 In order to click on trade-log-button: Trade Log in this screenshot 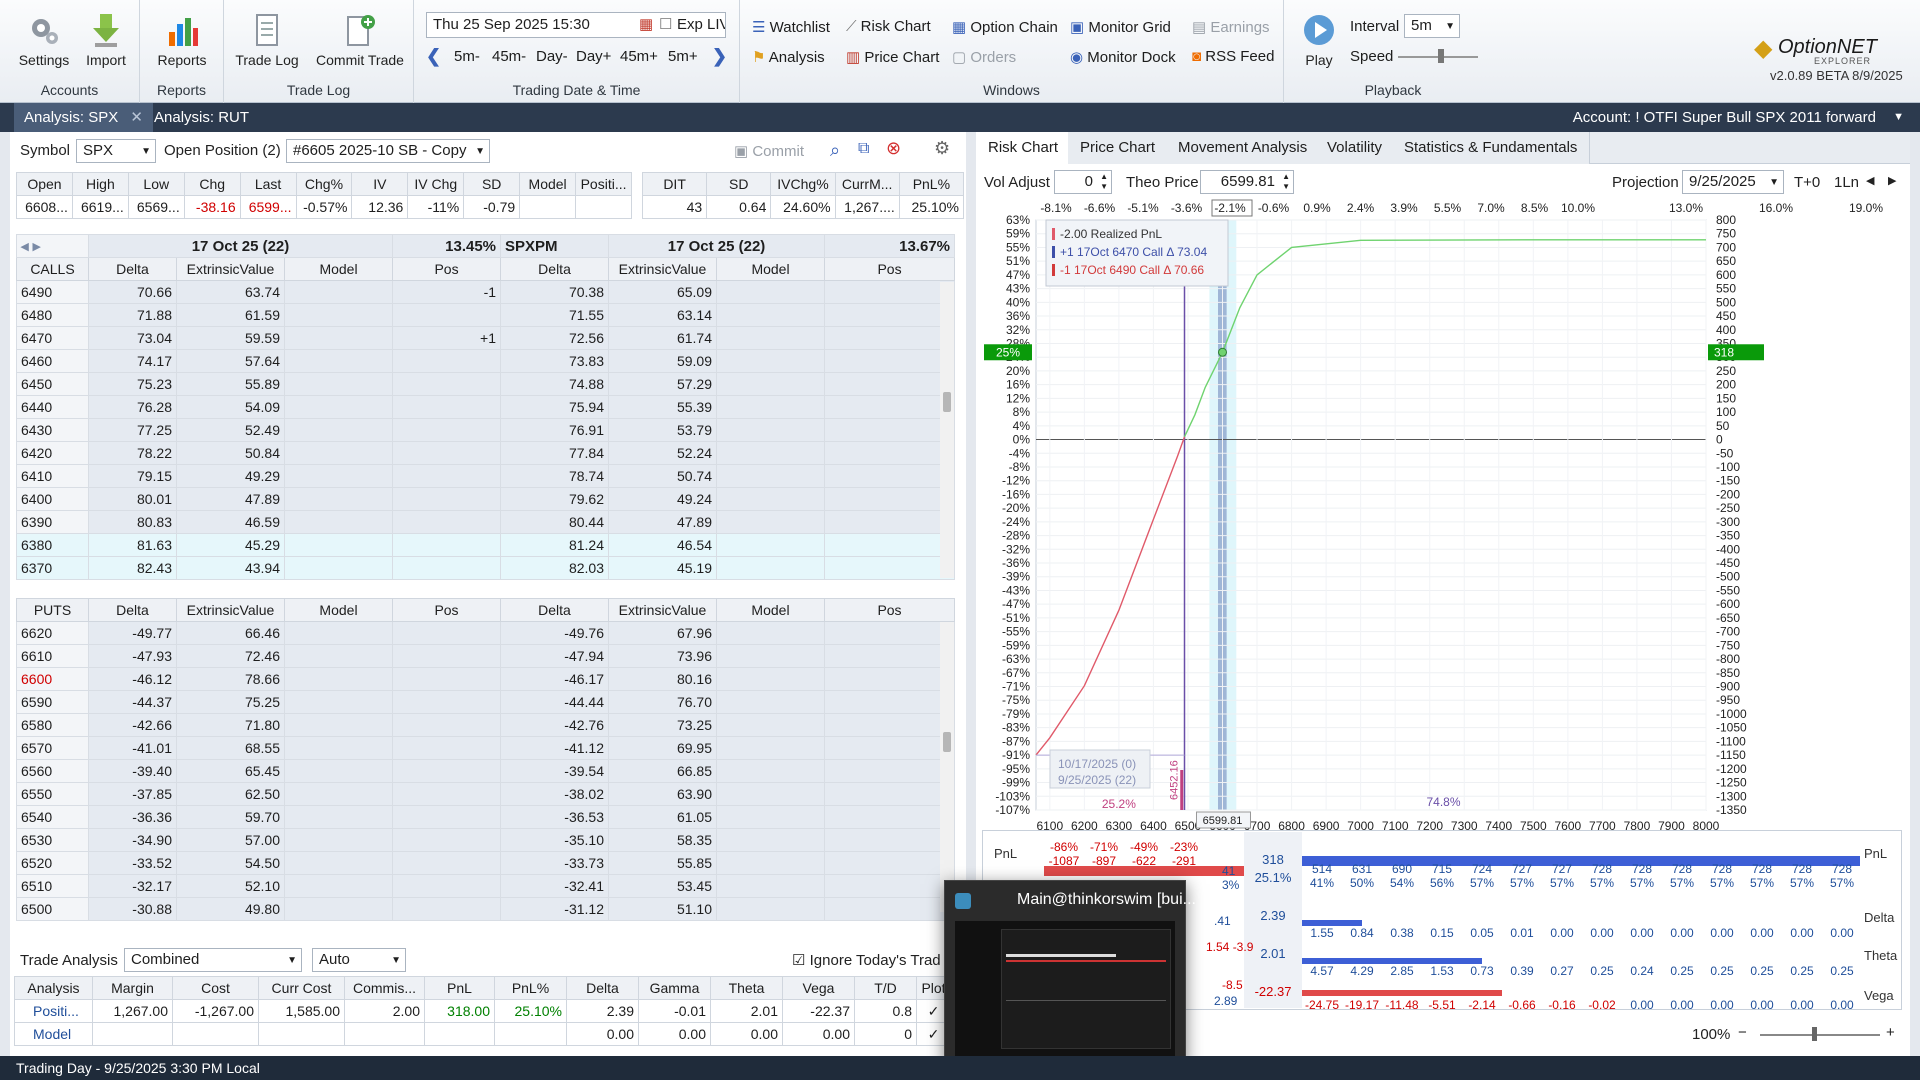, I will do `click(267, 40)`.